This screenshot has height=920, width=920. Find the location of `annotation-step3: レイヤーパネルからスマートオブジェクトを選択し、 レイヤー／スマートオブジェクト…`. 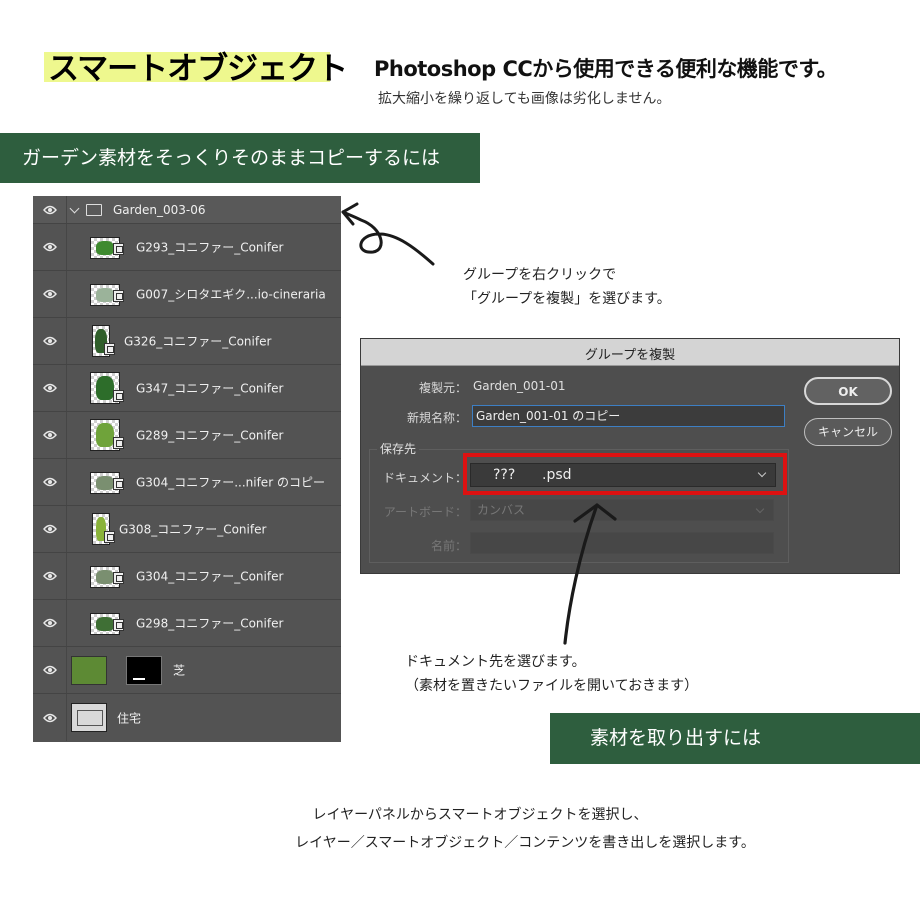

annotation-step3: レイヤーパネルからスマートオブジェクトを選択し、 レイヤー／スマートオブジェクト… is located at coordinates (525, 829).